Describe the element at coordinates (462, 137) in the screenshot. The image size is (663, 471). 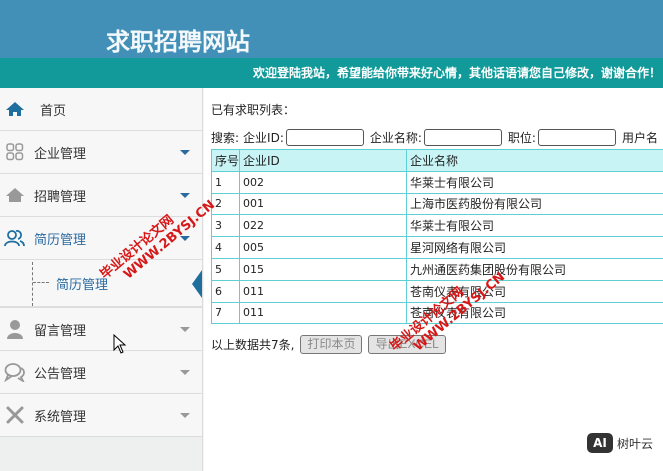
I see `company-name-input` at that location.